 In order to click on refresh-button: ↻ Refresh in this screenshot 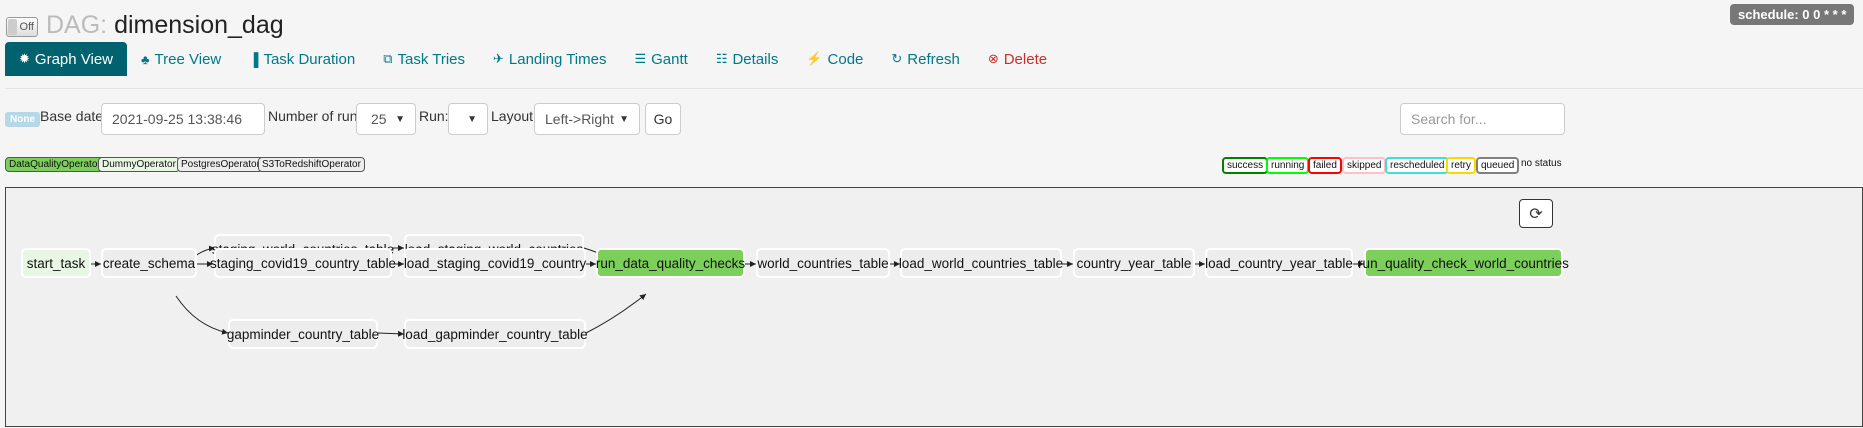, I will do `click(925, 59)`.